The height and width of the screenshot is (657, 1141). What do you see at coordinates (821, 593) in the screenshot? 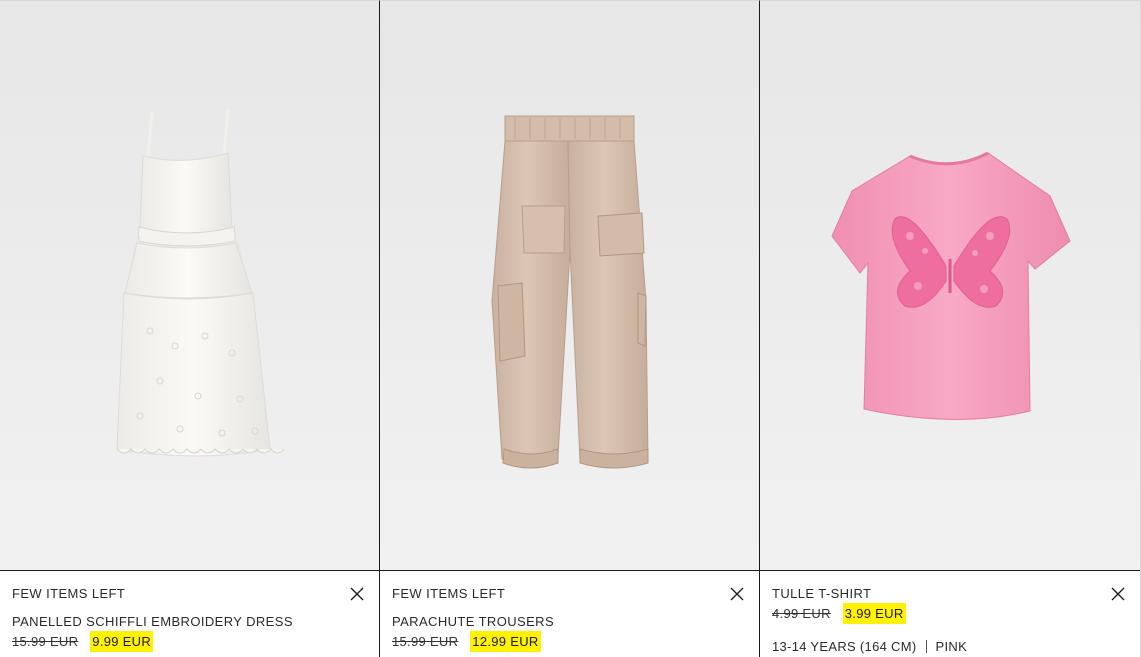
I see `product-name: TULLE T-SHIRT` at bounding box center [821, 593].